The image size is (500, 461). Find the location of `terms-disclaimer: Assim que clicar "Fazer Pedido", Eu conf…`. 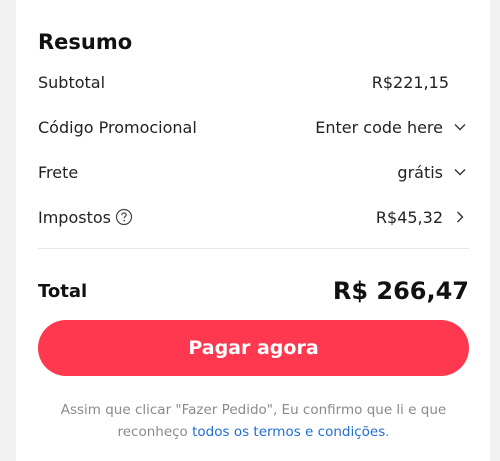

terms-disclaimer: Assim que clicar "Fazer Pedido", Eu conf… is located at coordinates (253, 421).